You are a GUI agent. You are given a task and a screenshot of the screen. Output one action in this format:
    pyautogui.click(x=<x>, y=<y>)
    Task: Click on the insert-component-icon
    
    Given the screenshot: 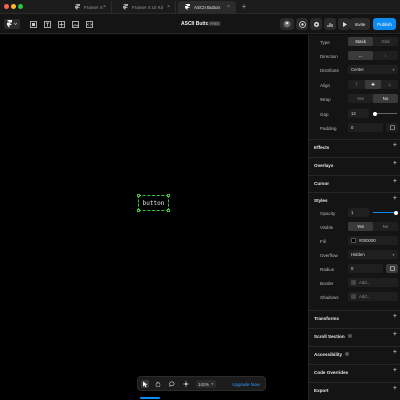 What is the action you would take?
    pyautogui.click(x=61, y=24)
    